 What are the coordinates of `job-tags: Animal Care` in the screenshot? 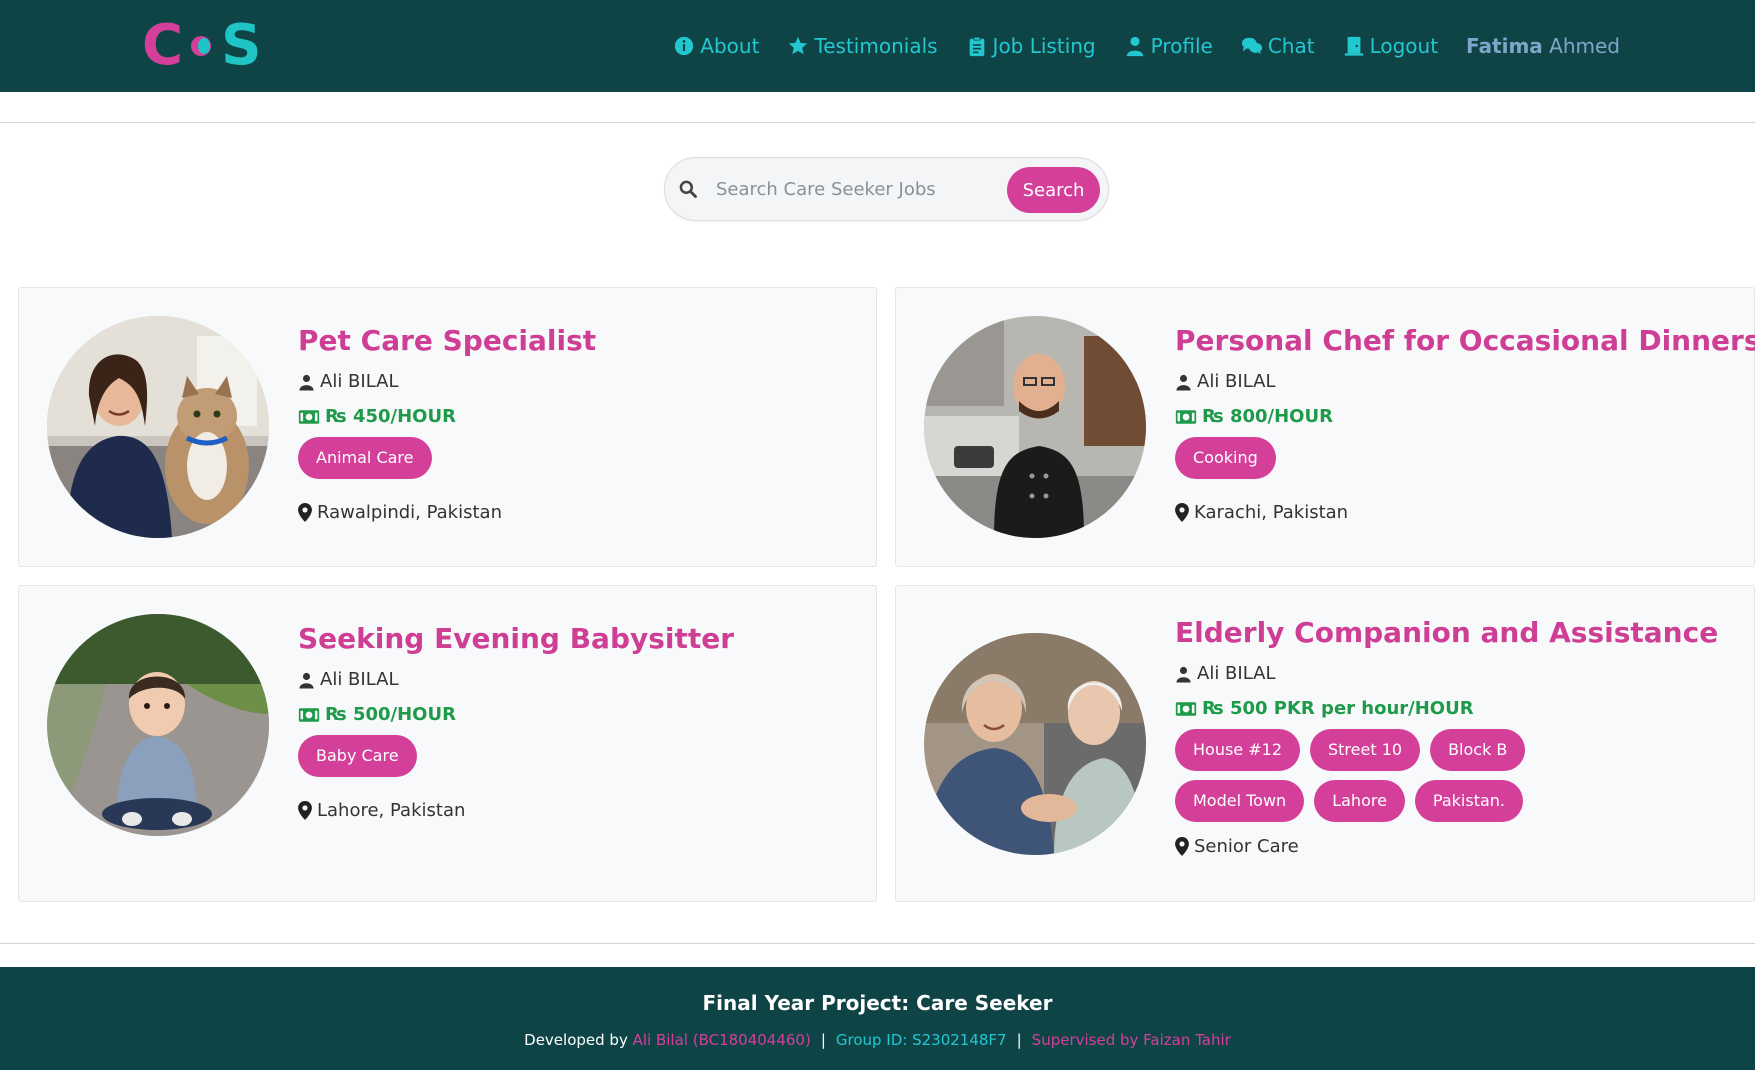 It's located at (582, 462).